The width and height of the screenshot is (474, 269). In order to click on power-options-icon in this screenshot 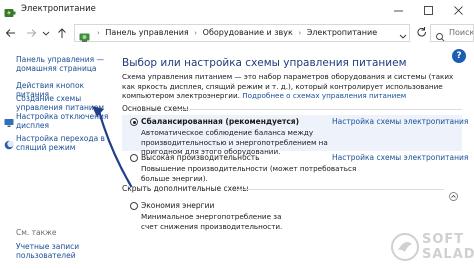, I will do `click(10, 10)`.